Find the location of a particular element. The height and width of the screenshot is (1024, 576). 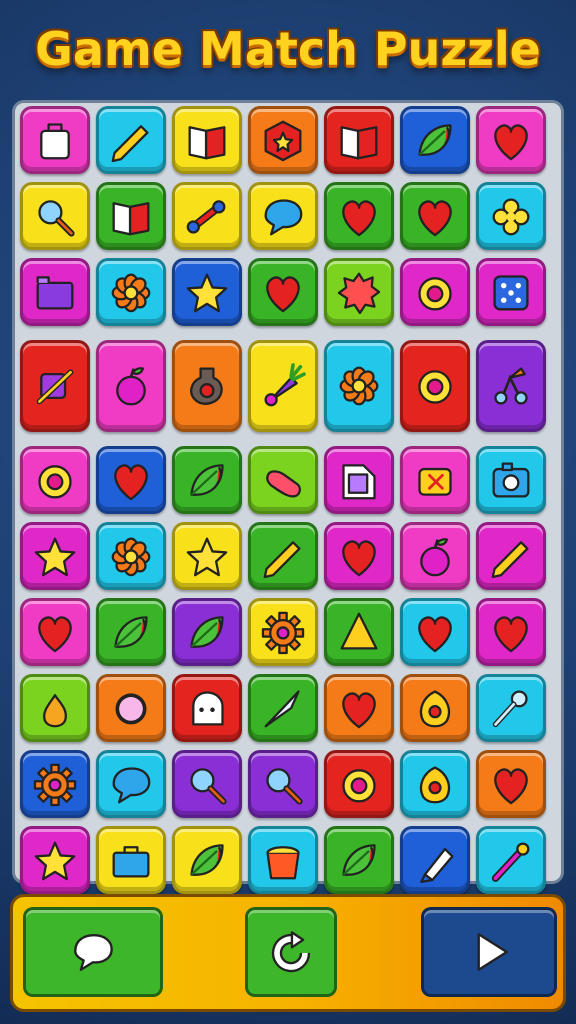

carrot-icon is located at coordinates (285, 385).